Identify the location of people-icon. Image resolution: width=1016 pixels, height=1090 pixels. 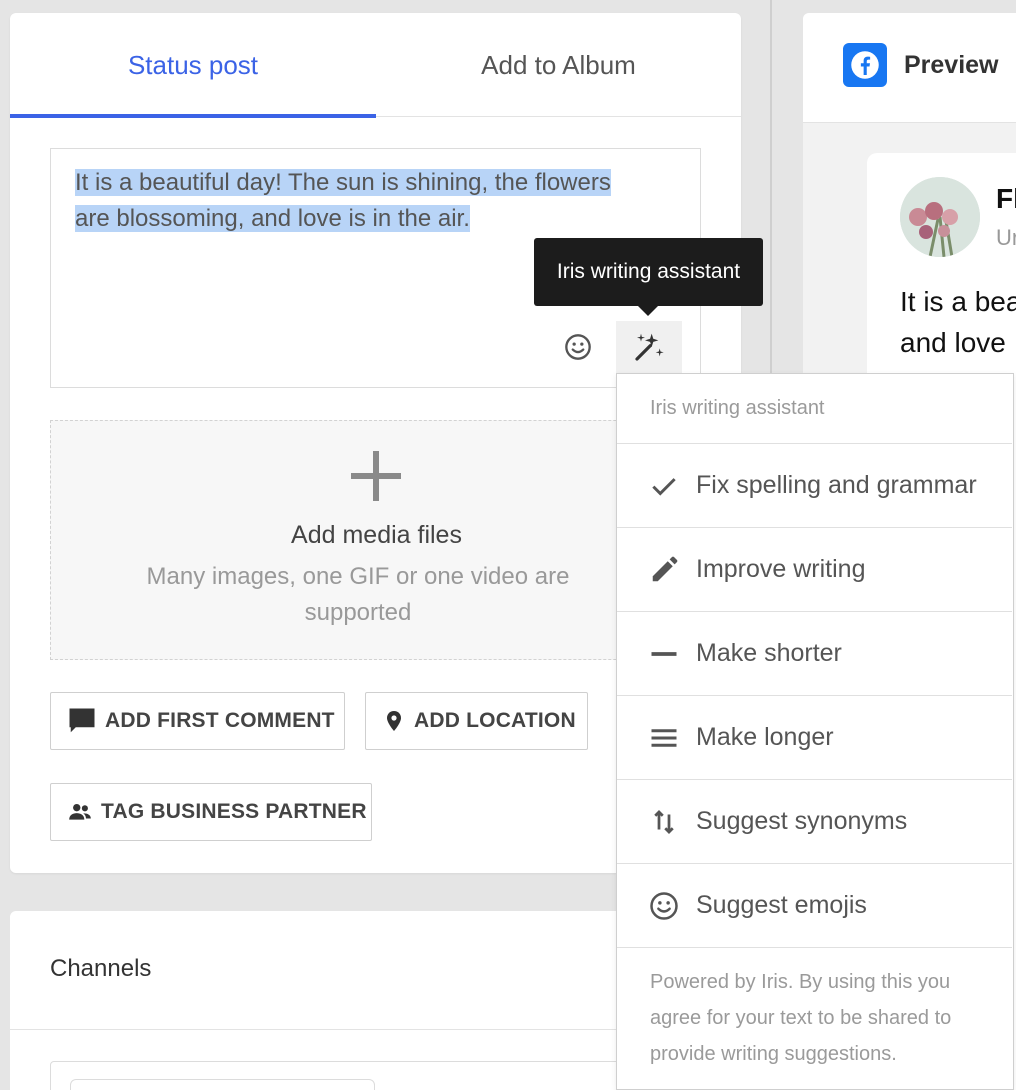
(80, 811).